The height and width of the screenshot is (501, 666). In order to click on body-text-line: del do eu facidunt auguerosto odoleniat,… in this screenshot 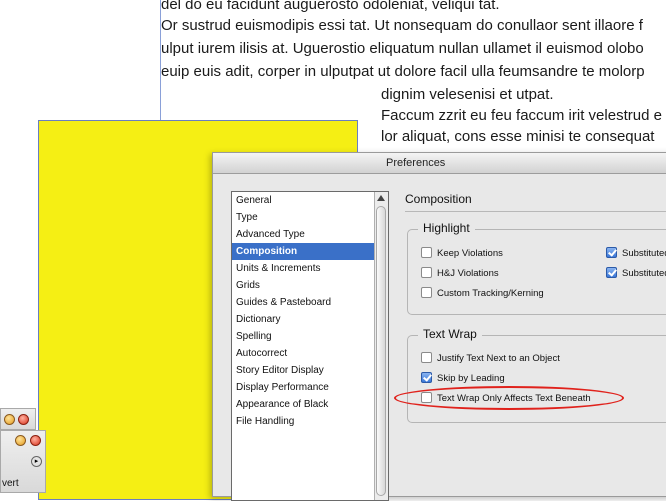, I will do `click(330, 6)`.